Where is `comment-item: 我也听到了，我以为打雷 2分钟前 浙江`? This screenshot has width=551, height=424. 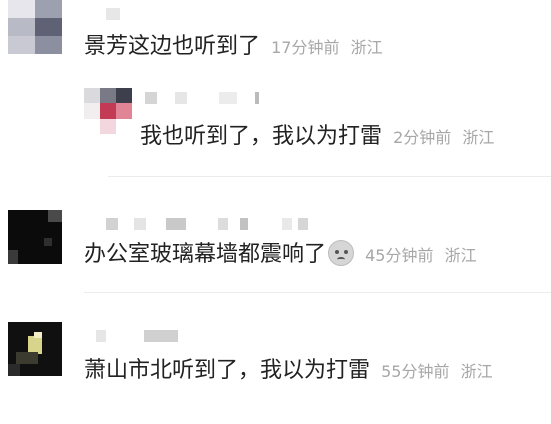 comment-item: 我也听到了，我以为打雷 2分钟前 浙江 is located at coordinates (317, 137).